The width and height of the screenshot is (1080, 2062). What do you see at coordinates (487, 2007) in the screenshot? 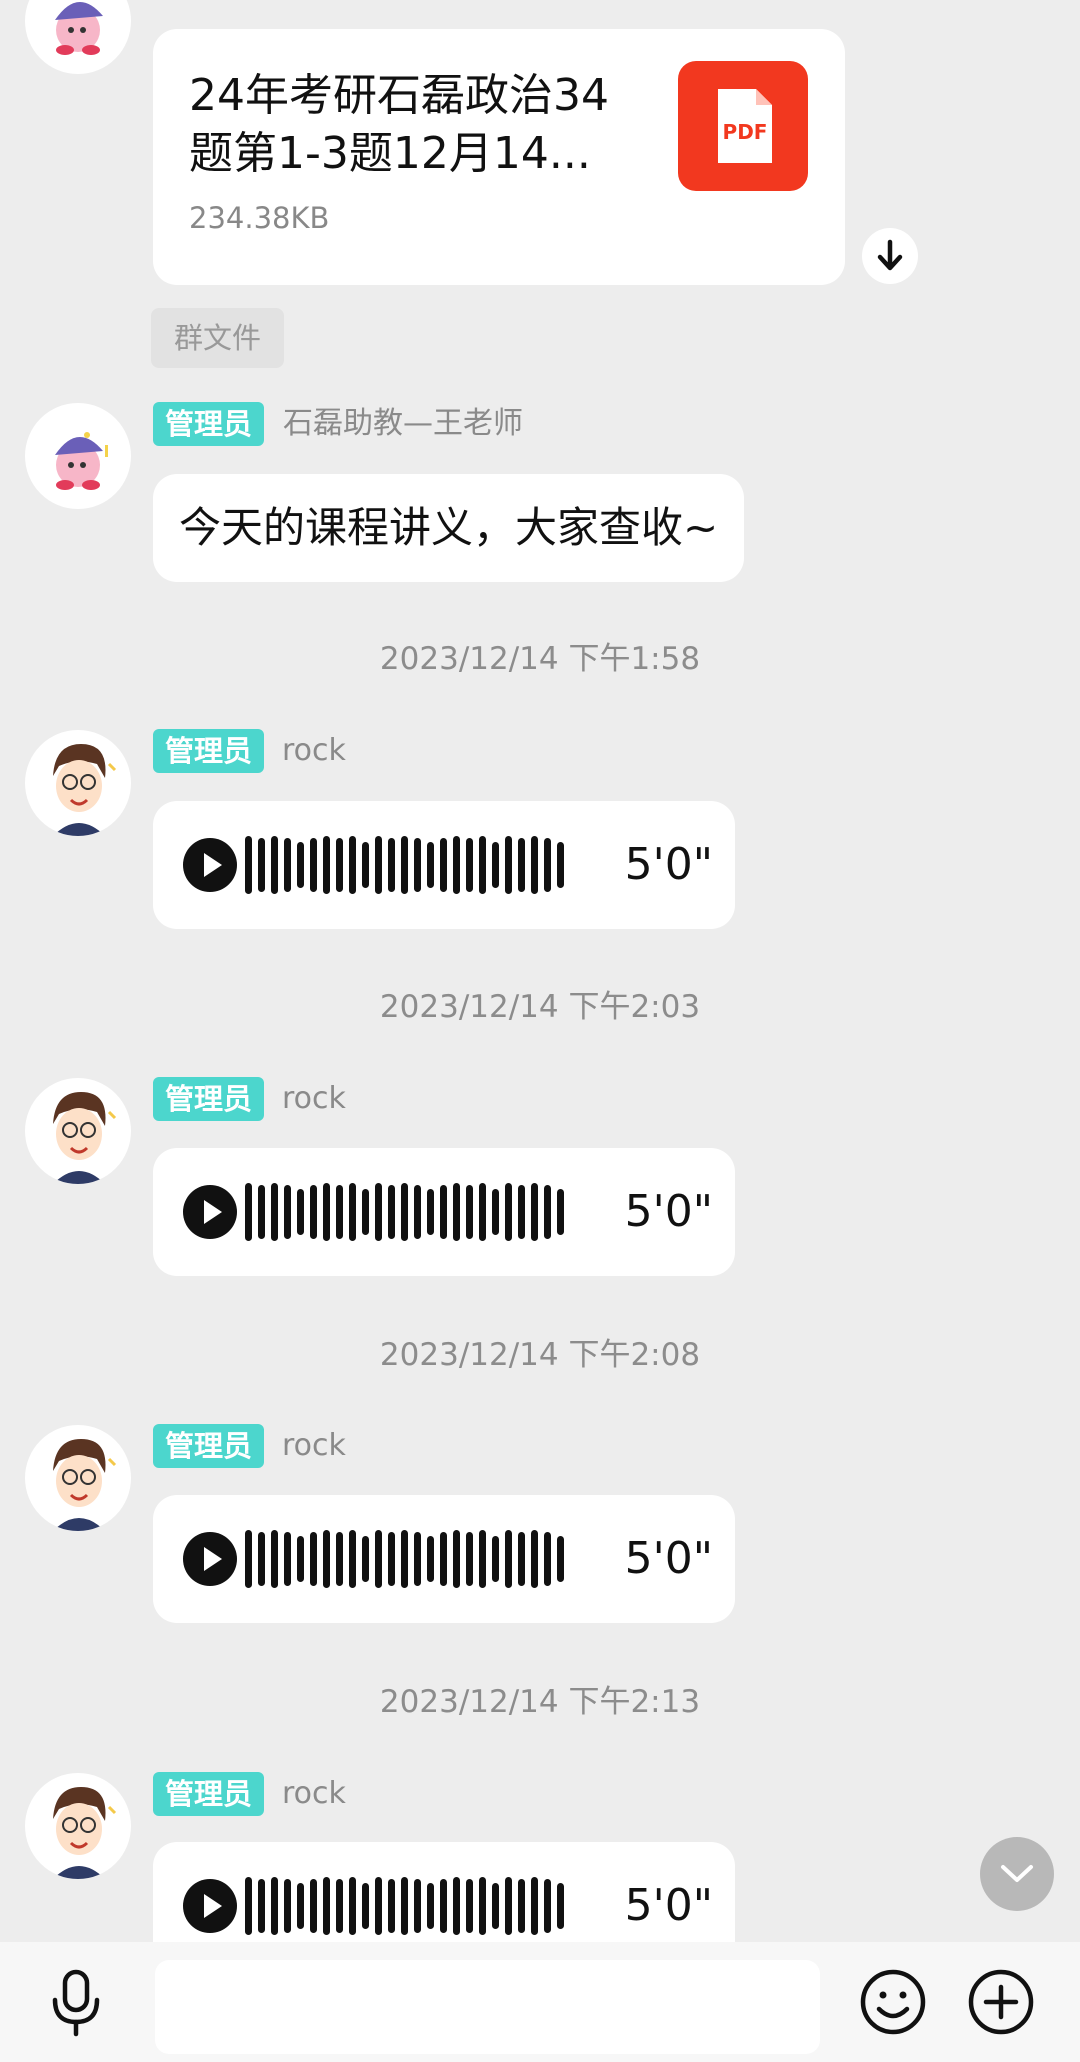
I see `message-input` at bounding box center [487, 2007].